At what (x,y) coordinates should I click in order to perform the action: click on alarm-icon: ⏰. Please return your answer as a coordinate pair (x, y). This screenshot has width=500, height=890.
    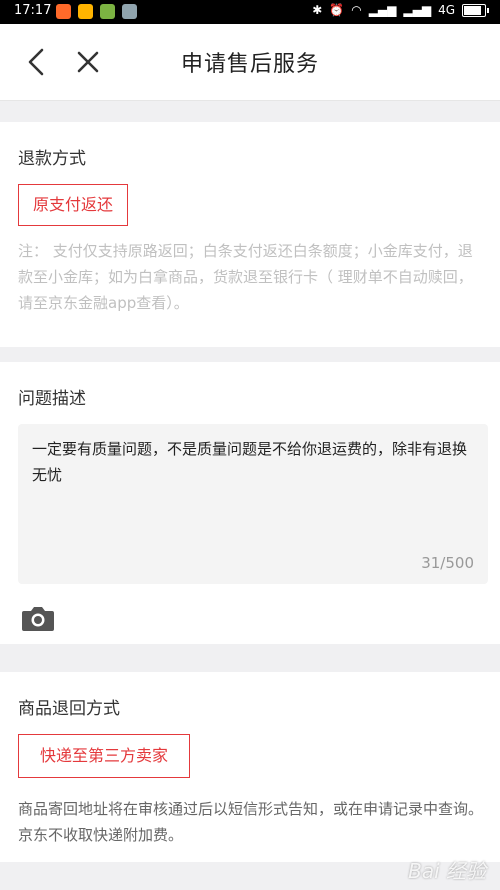
    Looking at the image, I should click on (337, 10).